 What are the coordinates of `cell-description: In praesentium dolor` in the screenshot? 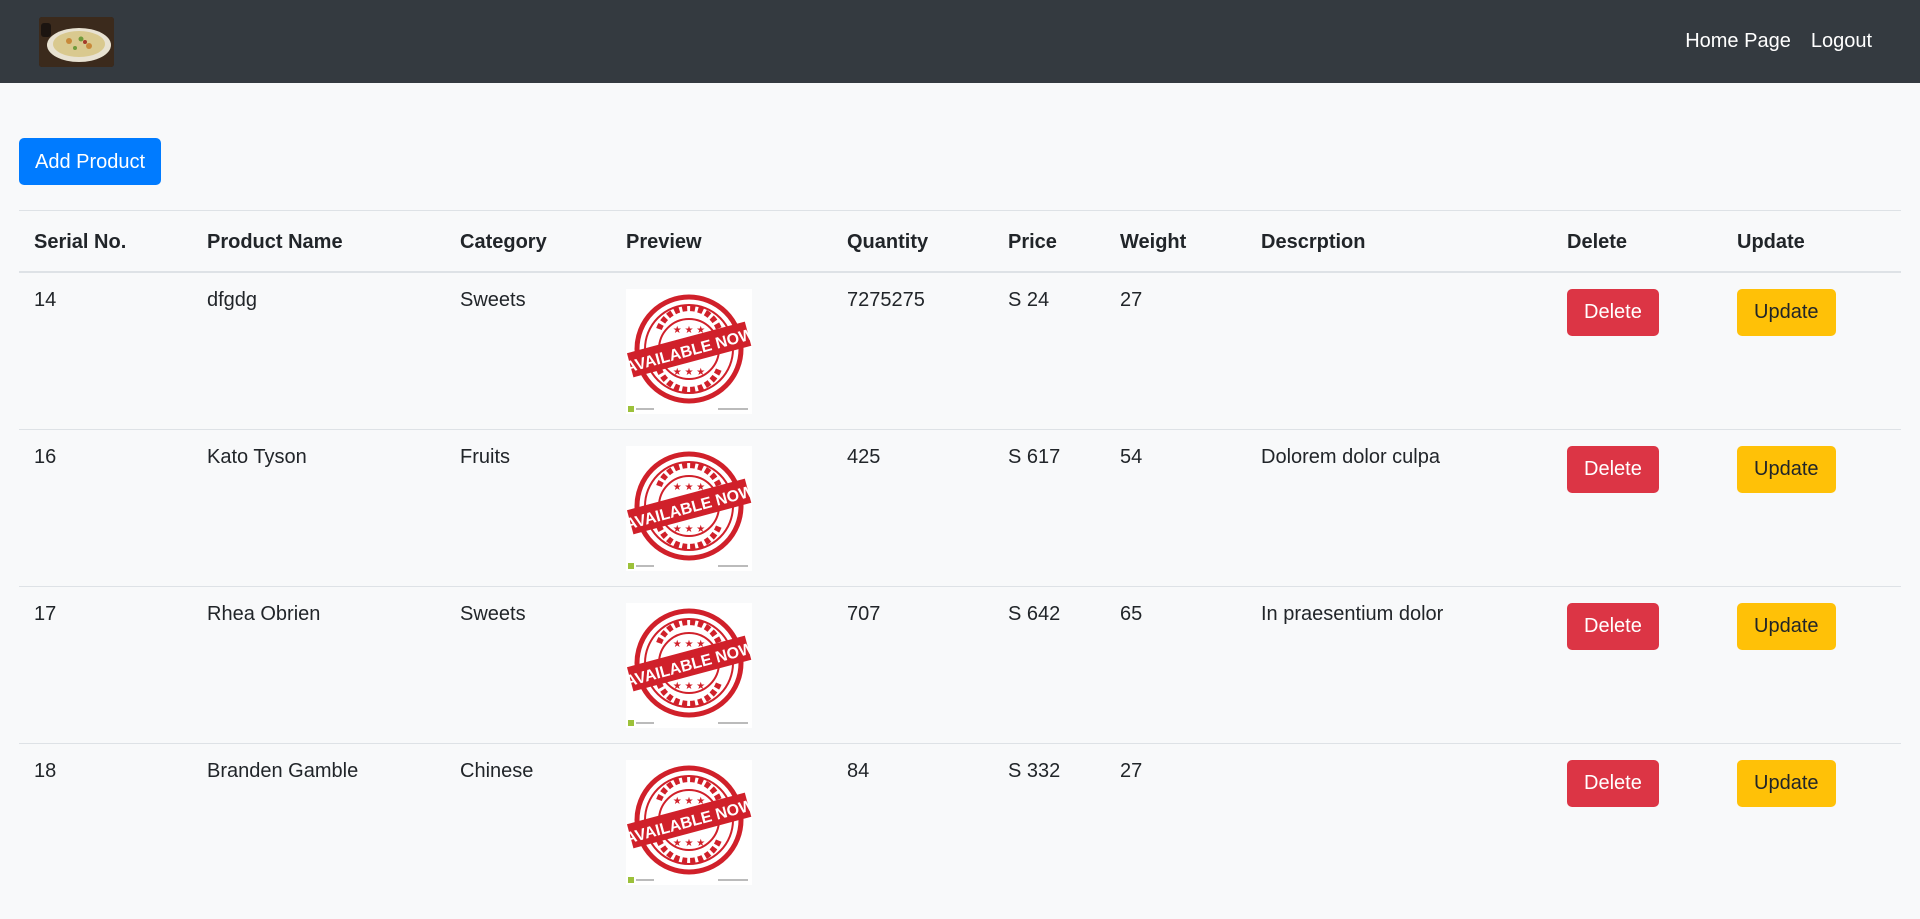 It's located at (1399, 664).